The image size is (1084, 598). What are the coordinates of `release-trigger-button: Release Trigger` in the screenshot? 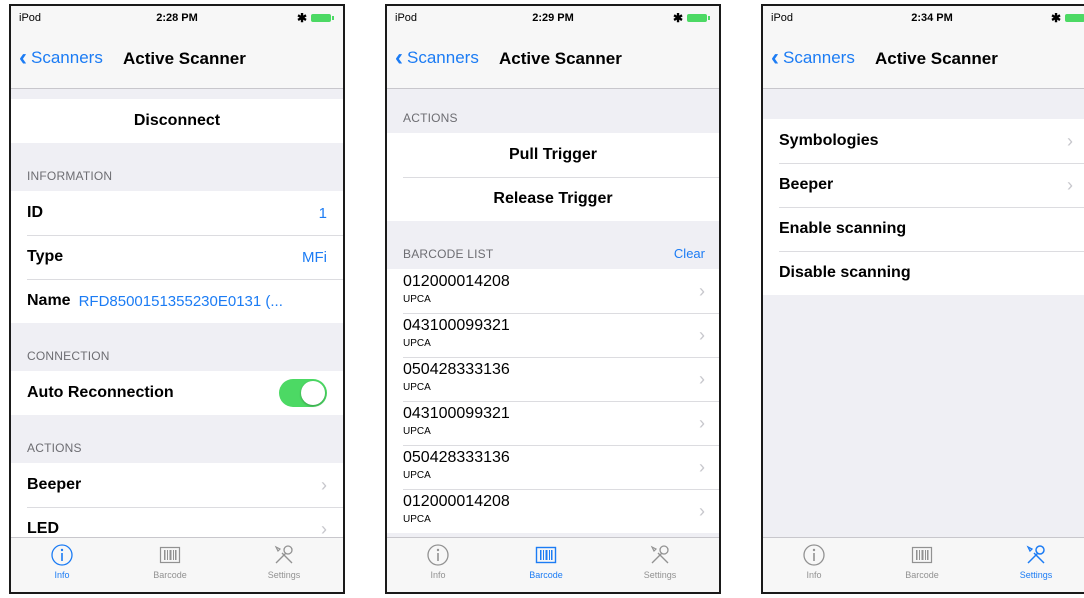 It's located at (553, 199).